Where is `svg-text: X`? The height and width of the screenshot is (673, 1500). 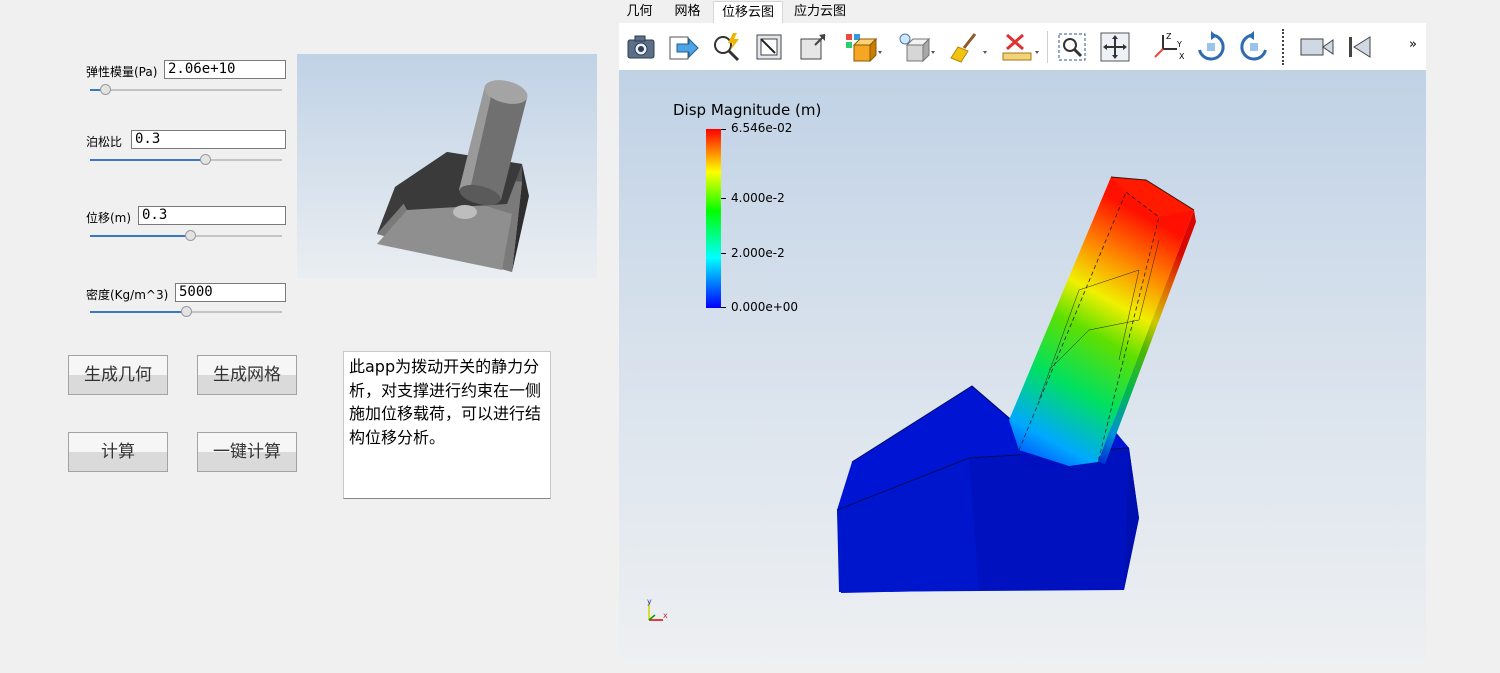
svg-text: X is located at coordinates (1182, 56).